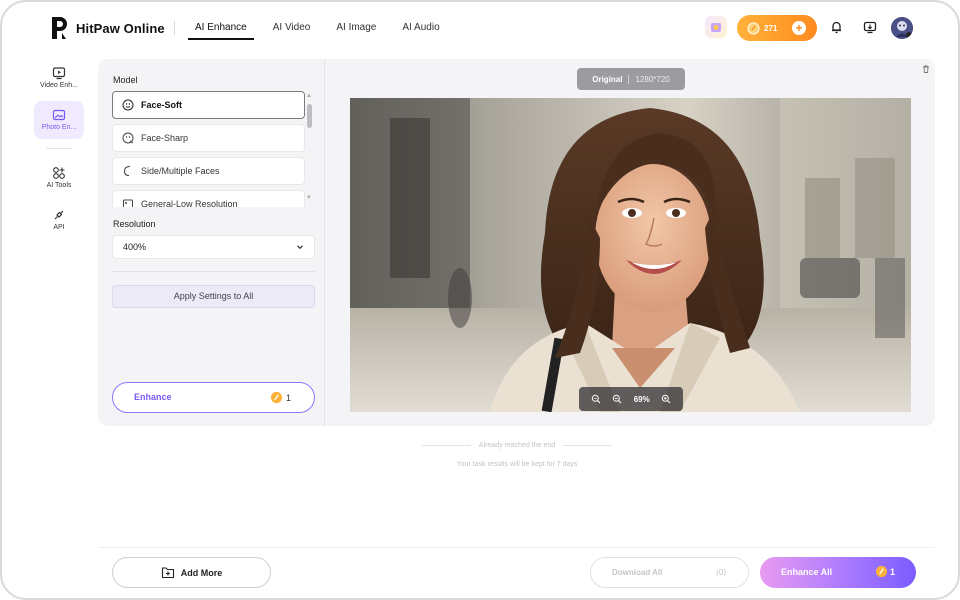  What do you see at coordinates (596, 399) in the screenshot?
I see `zoom-fit-icon` at bounding box center [596, 399].